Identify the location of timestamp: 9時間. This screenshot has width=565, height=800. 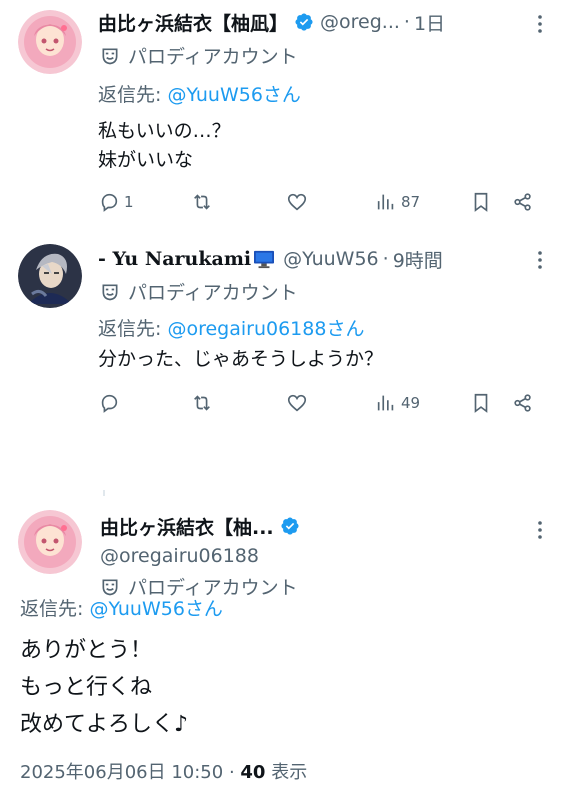
(418, 259).